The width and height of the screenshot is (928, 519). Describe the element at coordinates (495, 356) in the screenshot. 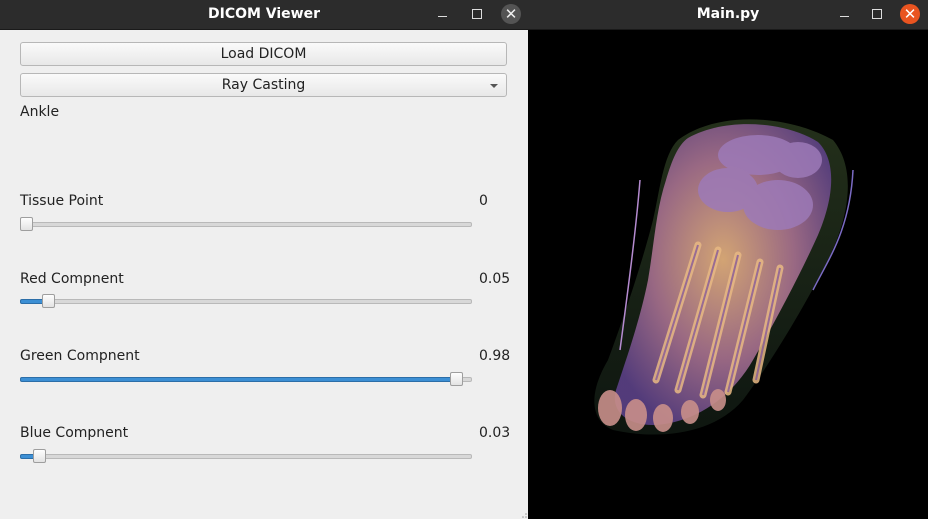

I see `green-component-value: 0.98` at that location.